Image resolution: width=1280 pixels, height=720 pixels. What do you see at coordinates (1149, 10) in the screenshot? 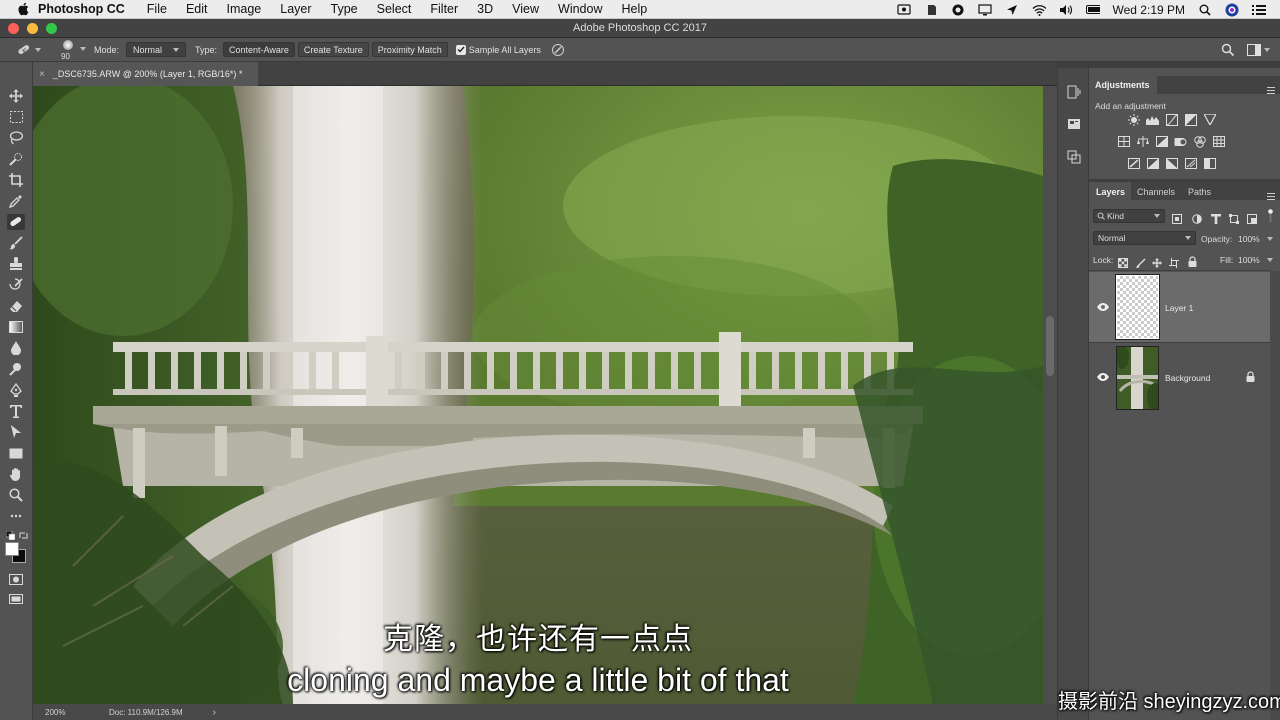
I see `menubar-clock: Wed 2:19 PM` at bounding box center [1149, 10].